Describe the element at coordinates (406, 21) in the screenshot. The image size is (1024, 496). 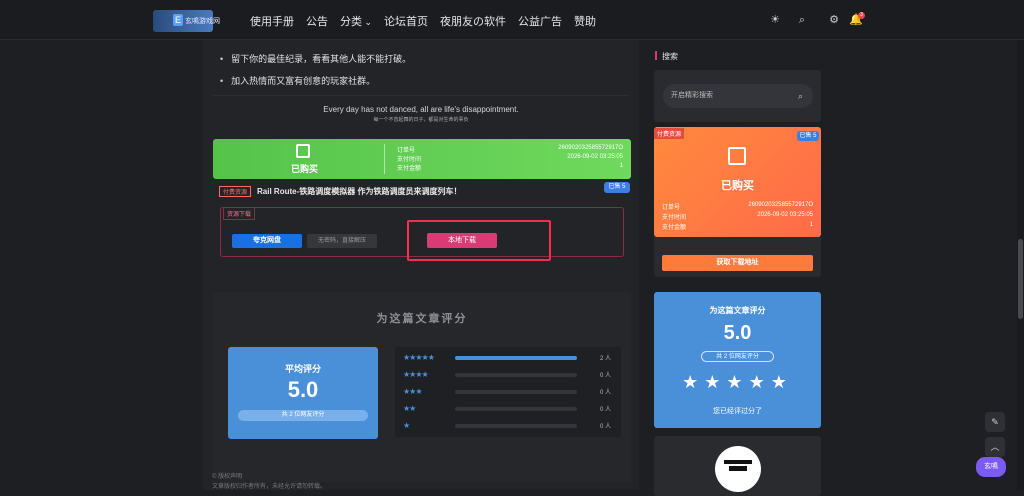
I see `nav-item-forum: 论坛首页` at that location.